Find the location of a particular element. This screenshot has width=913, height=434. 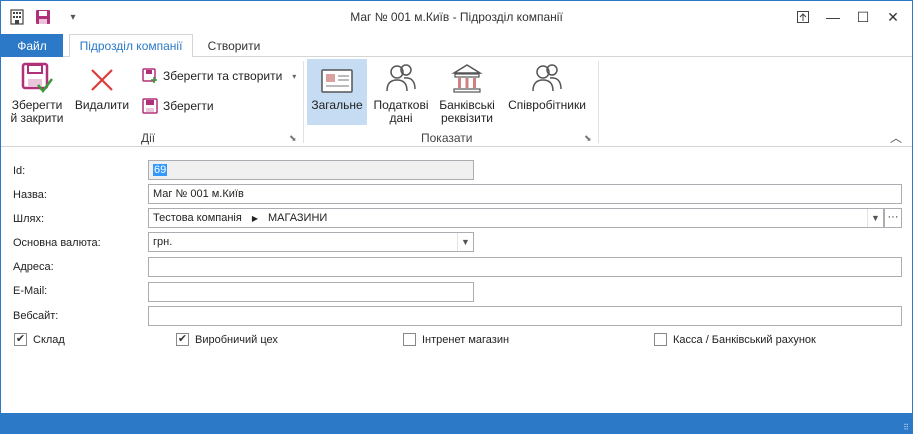

website-field is located at coordinates (525, 316).